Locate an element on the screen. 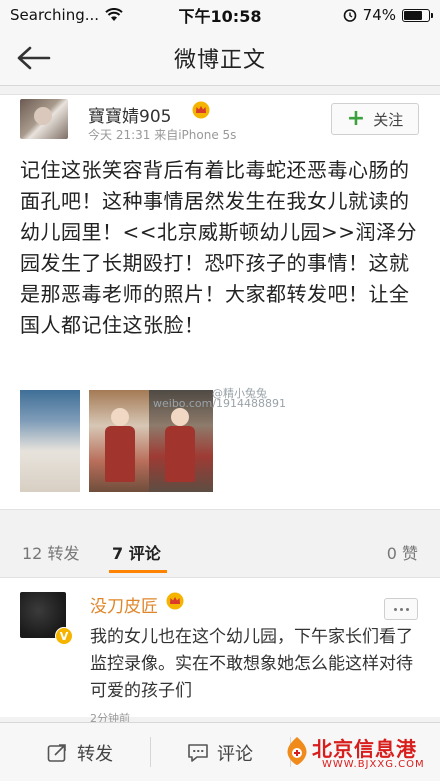  stats-row: 12 转发 7 评论 0 赞 is located at coordinates (220, 550).